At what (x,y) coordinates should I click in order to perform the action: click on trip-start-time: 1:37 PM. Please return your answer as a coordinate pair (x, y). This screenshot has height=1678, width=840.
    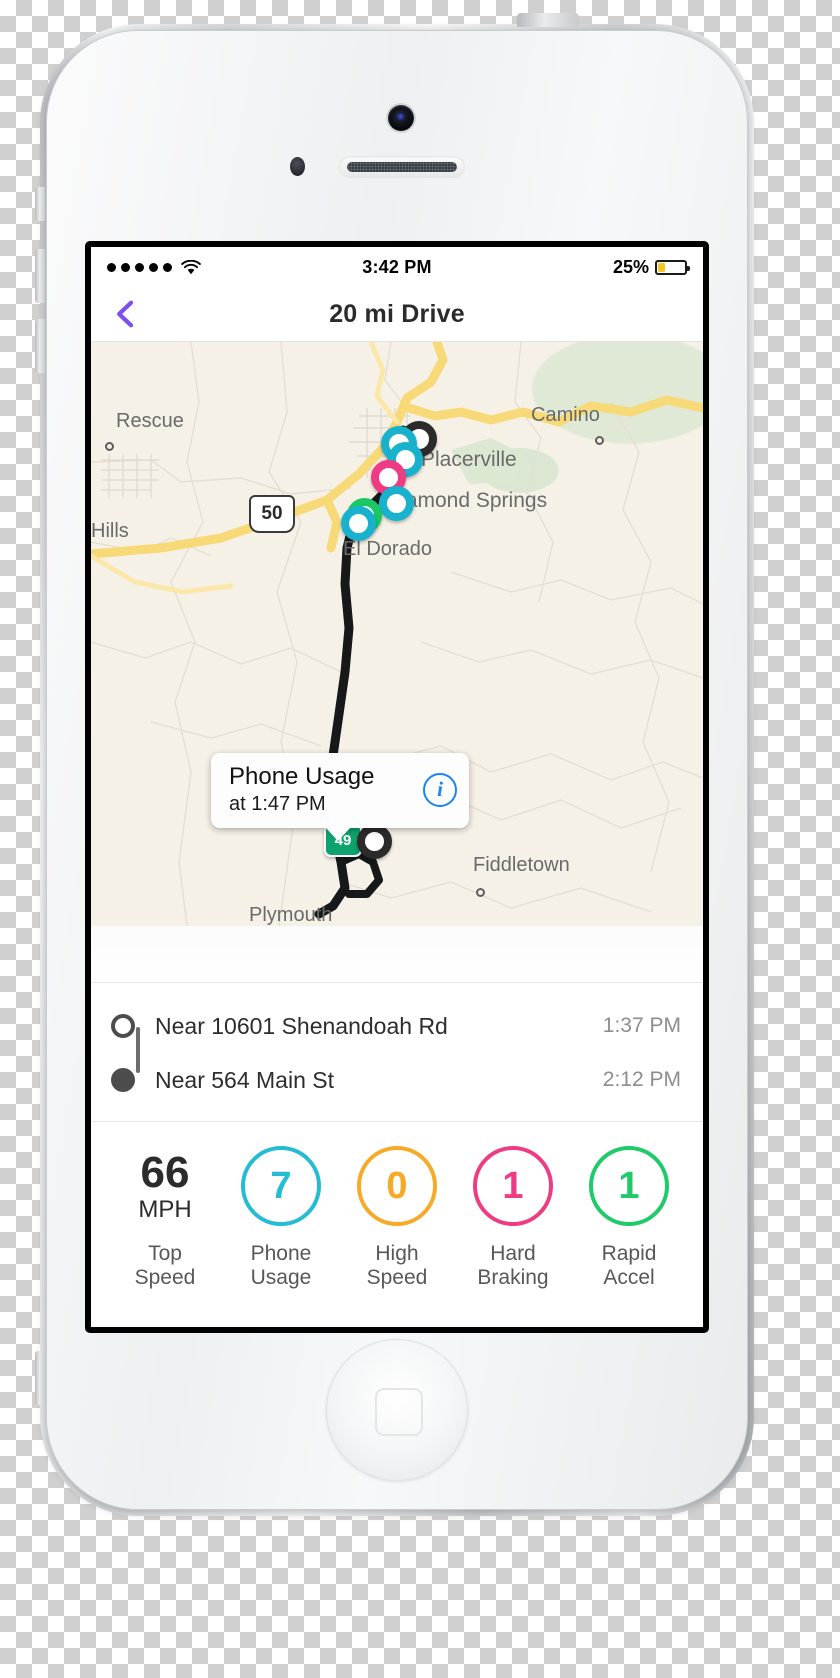
    Looking at the image, I should click on (641, 1025).